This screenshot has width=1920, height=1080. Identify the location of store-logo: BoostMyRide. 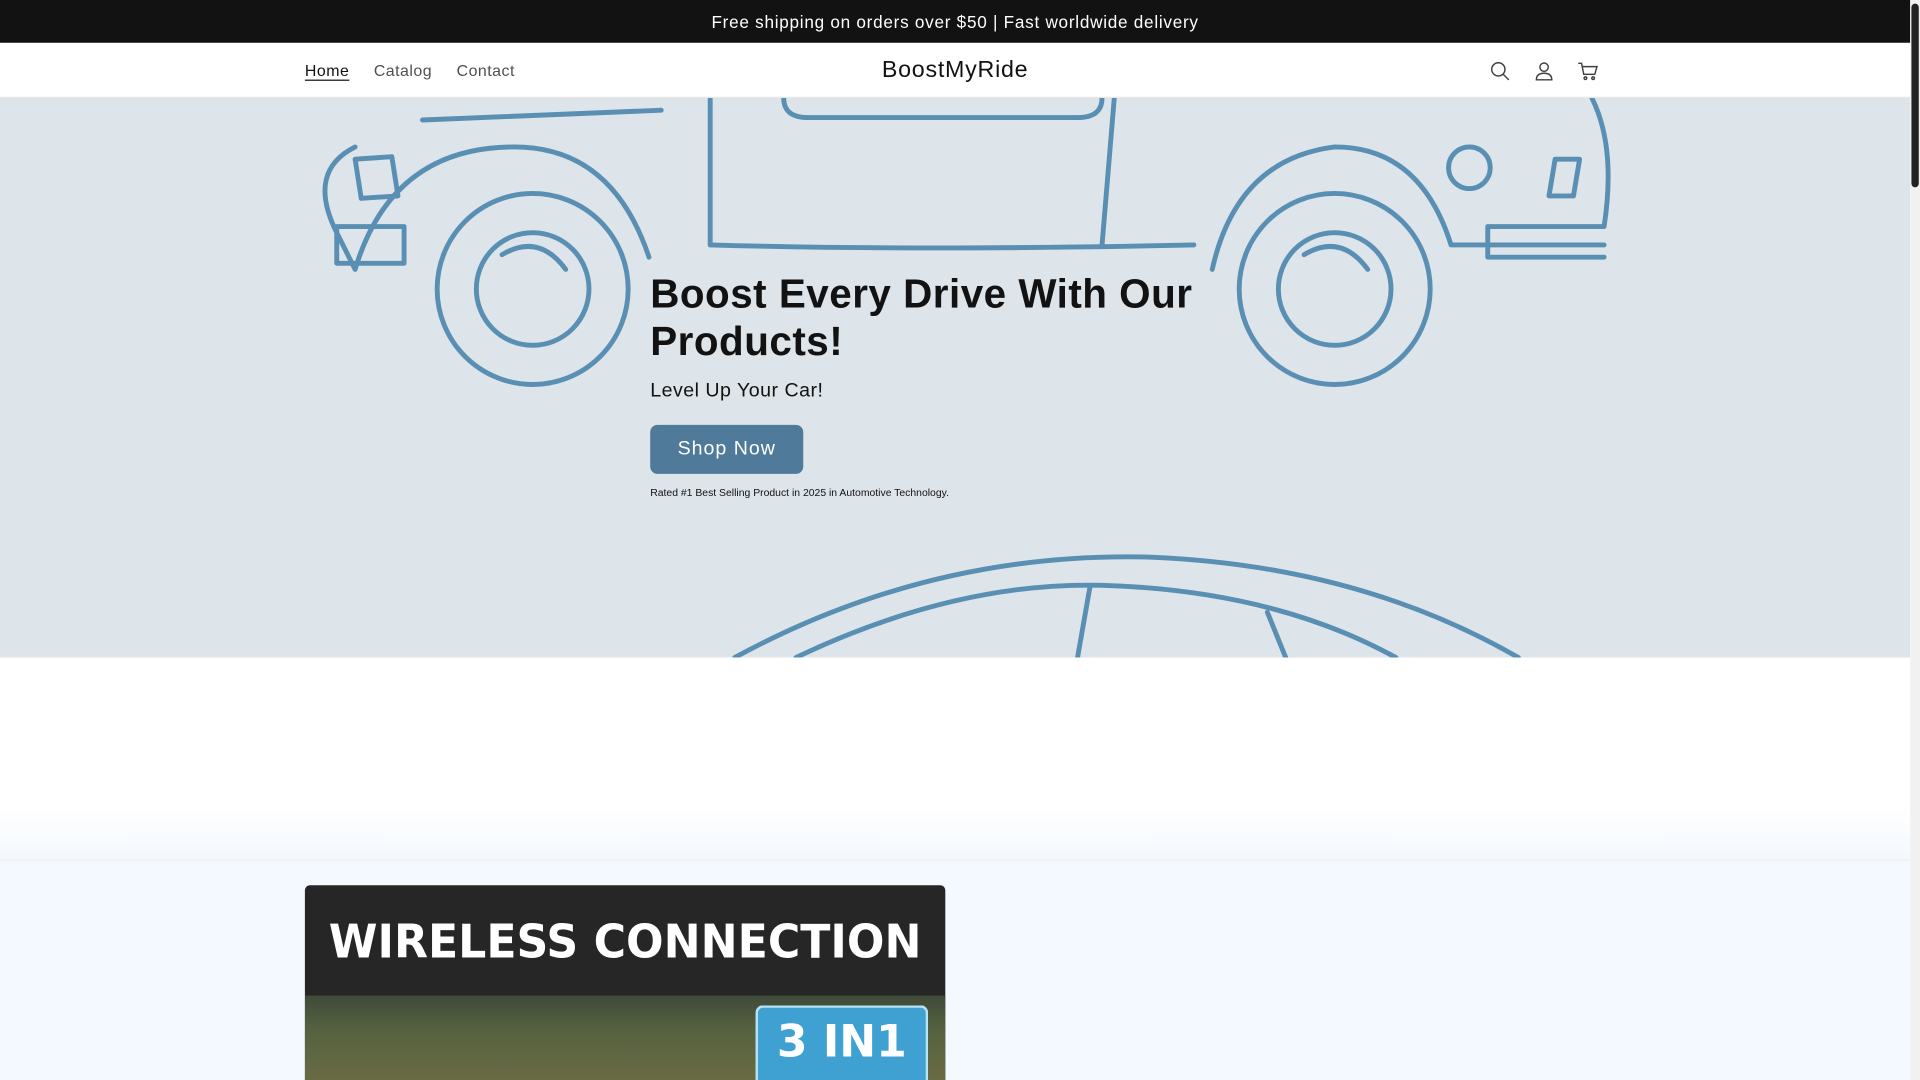
(955, 70).